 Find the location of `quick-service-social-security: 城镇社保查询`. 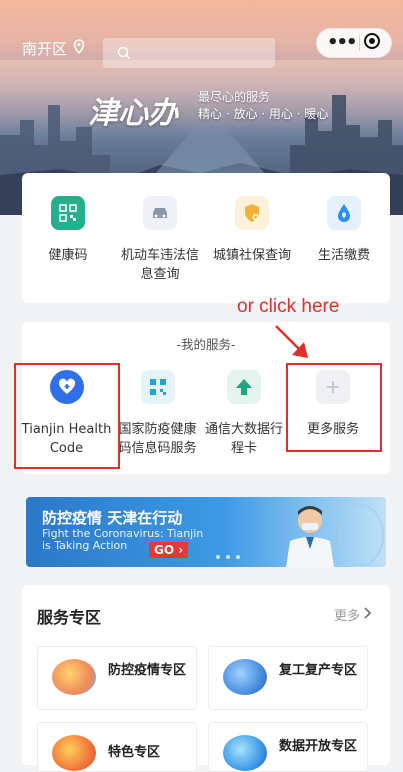

quick-service-social-security: 城镇社保查询 is located at coordinates (252, 240).